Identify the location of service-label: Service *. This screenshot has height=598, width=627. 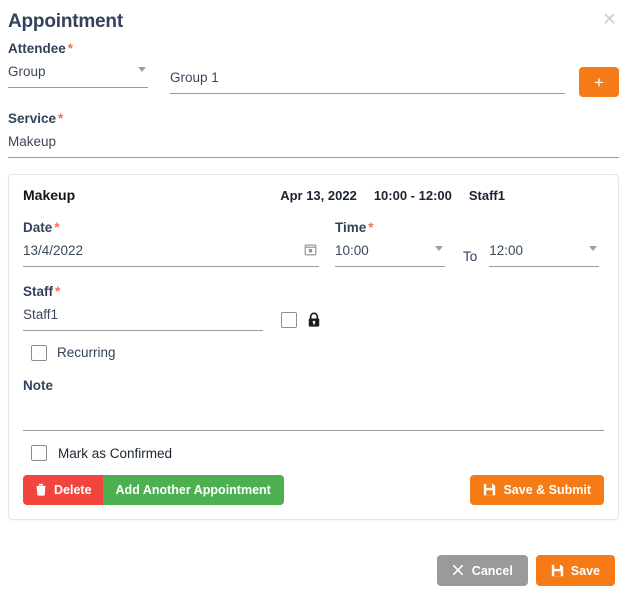
(313, 119).